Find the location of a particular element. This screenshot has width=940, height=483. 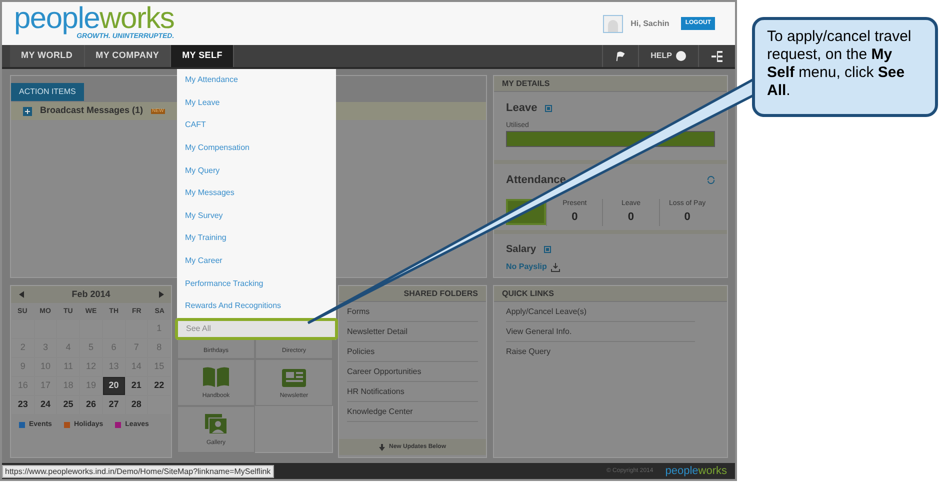

attendance-title: Attendance is located at coordinates (536, 180).